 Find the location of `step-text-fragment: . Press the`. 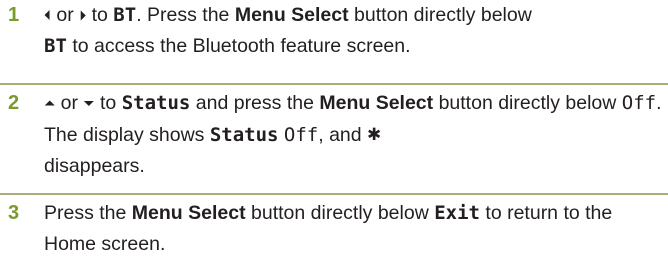

step-text-fragment: . Press the is located at coordinates (183, 15).